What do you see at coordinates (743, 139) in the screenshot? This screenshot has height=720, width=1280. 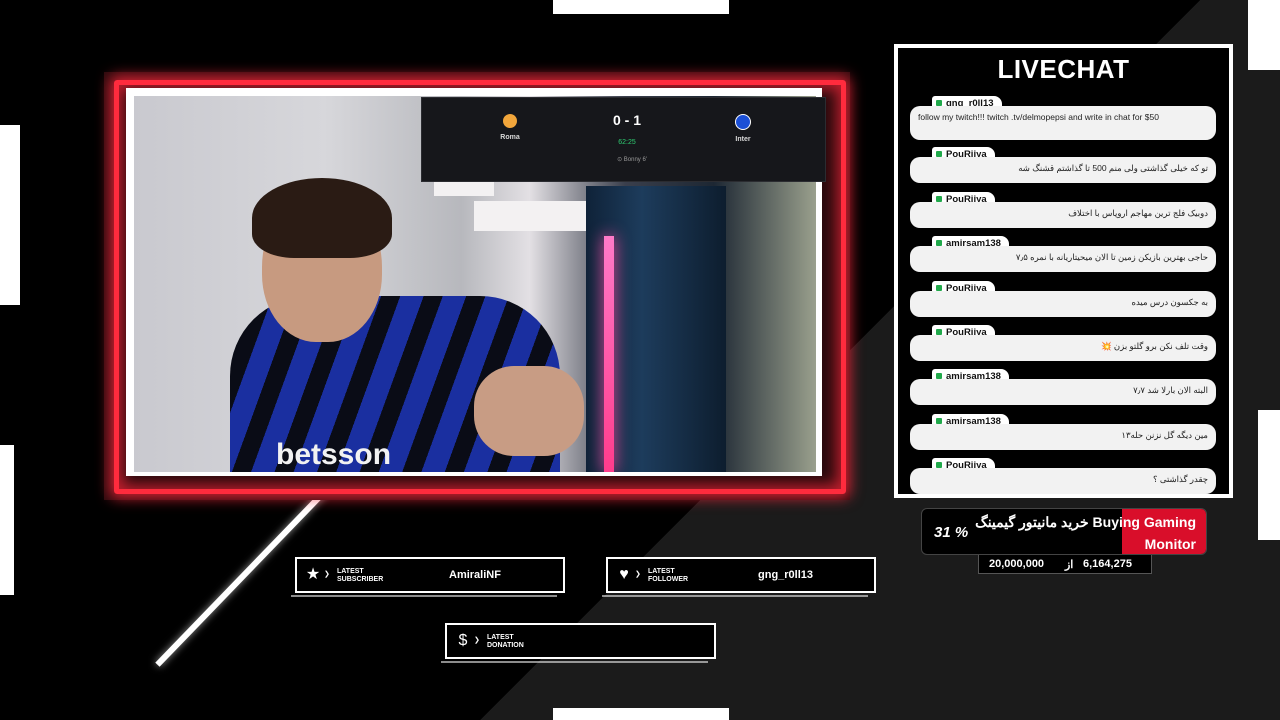 I see `away-team-name: Inter` at bounding box center [743, 139].